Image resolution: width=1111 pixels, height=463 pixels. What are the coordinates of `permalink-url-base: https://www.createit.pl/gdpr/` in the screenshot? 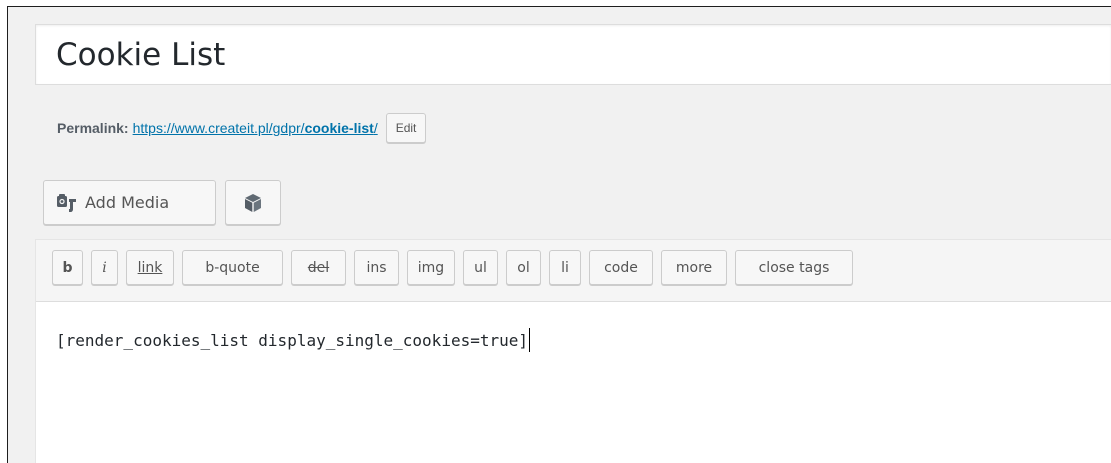 It's located at (218, 128).